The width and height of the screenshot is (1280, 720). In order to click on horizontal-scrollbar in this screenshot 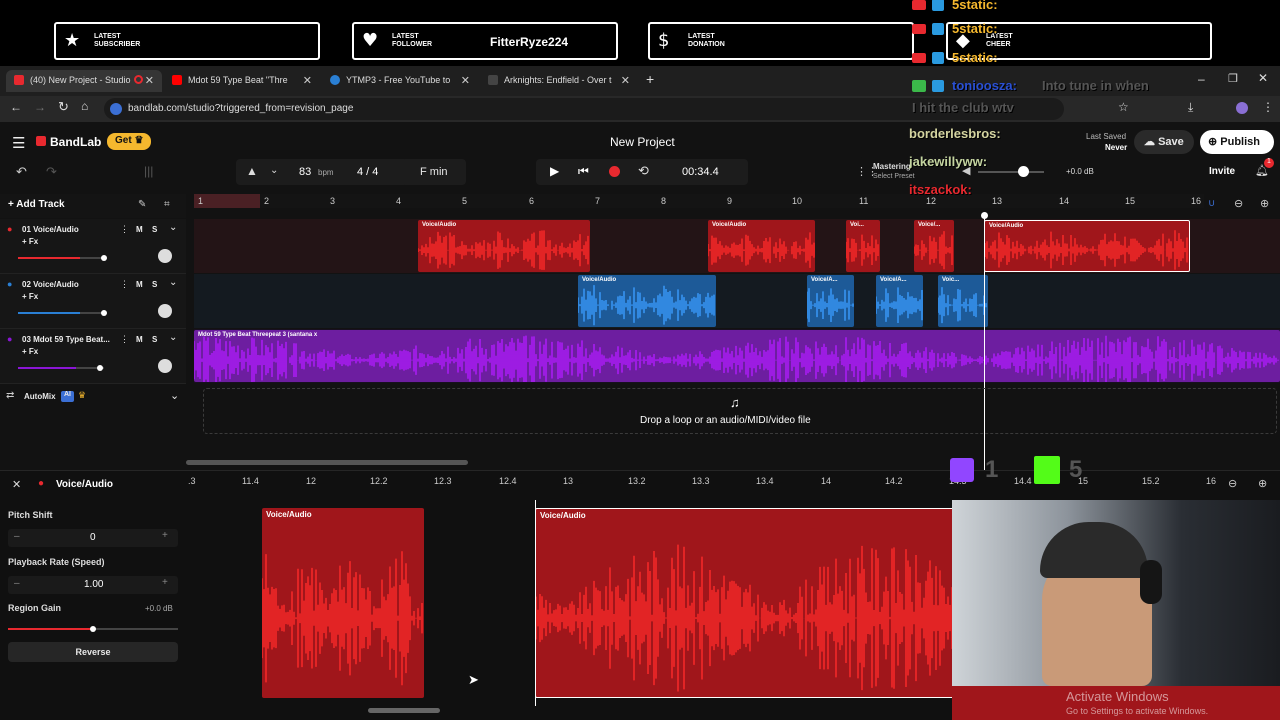, I will do `click(327, 462)`.